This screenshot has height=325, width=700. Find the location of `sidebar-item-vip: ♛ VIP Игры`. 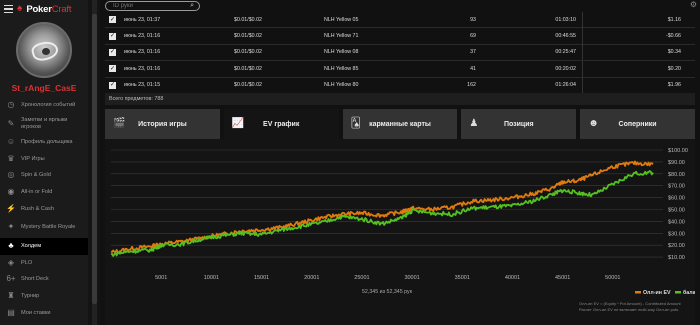

sidebar-item-vip: ♛ VIP Игры is located at coordinates (44, 159).